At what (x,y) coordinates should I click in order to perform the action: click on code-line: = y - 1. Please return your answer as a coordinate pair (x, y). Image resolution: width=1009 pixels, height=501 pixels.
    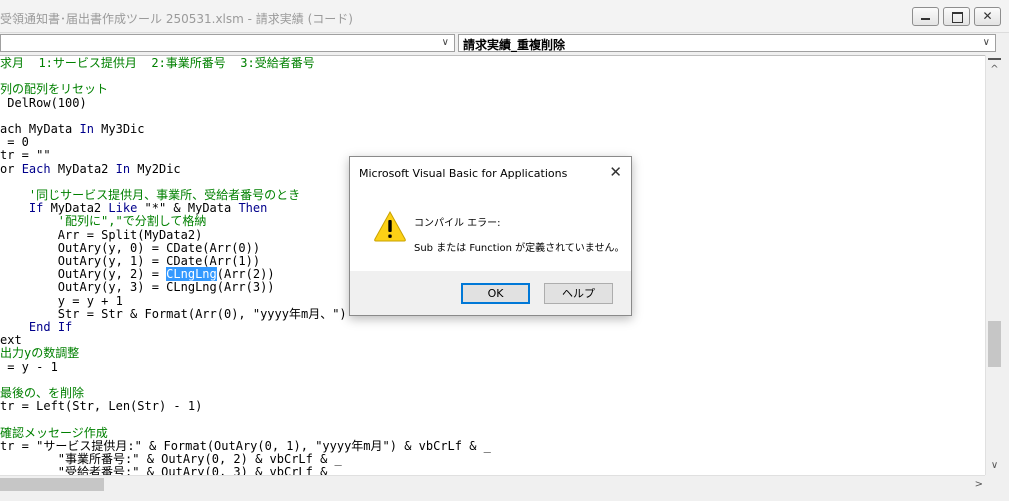
    Looking at the image, I should click on (29, 366).